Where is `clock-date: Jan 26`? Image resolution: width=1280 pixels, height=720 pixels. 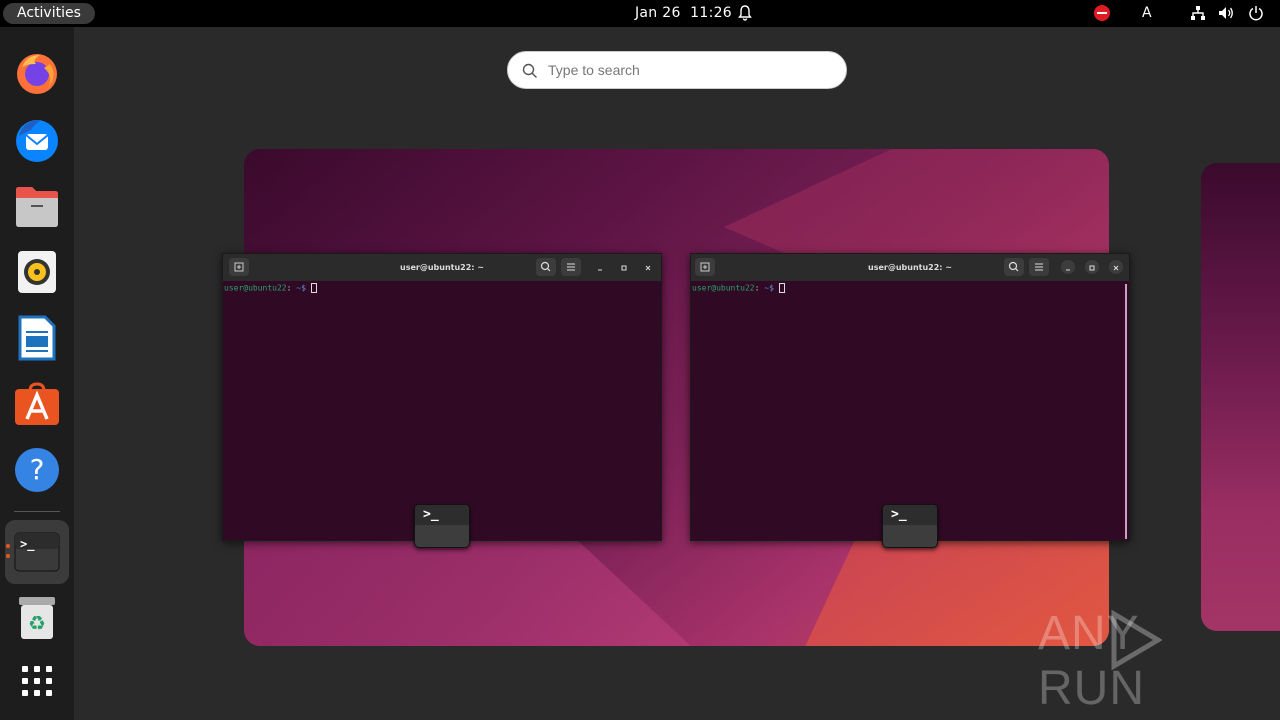
clock-date: Jan 26 is located at coordinates (658, 13).